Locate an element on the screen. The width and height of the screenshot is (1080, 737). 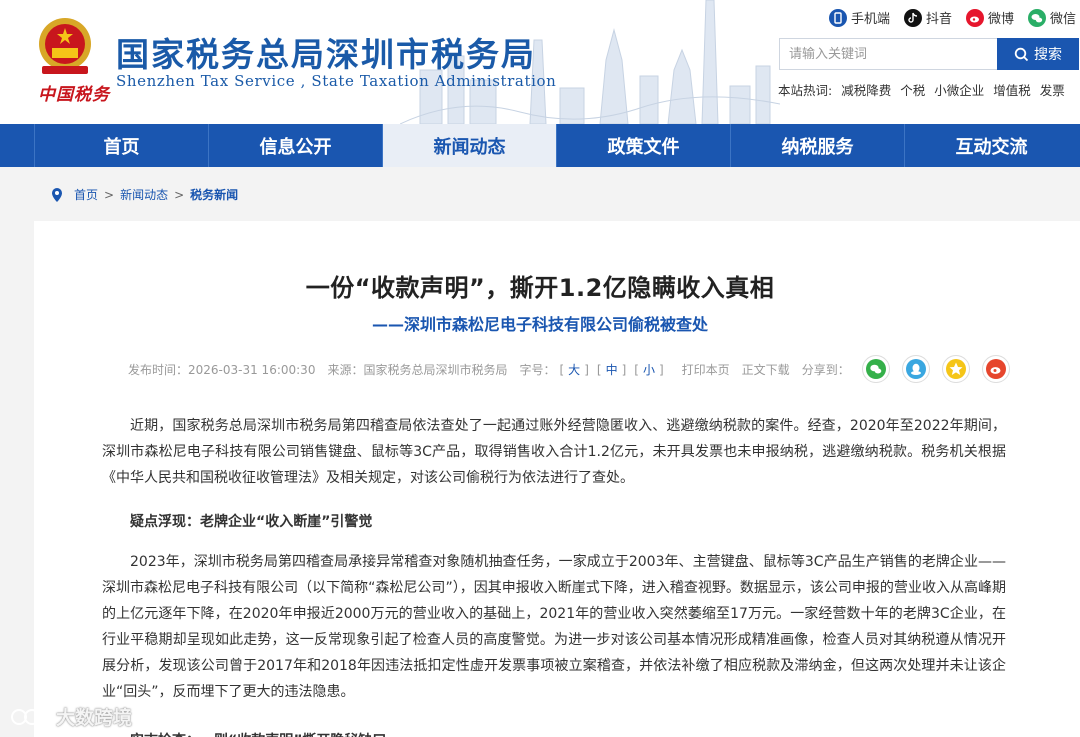
font-size-medium: 中 is located at coordinates (612, 370).